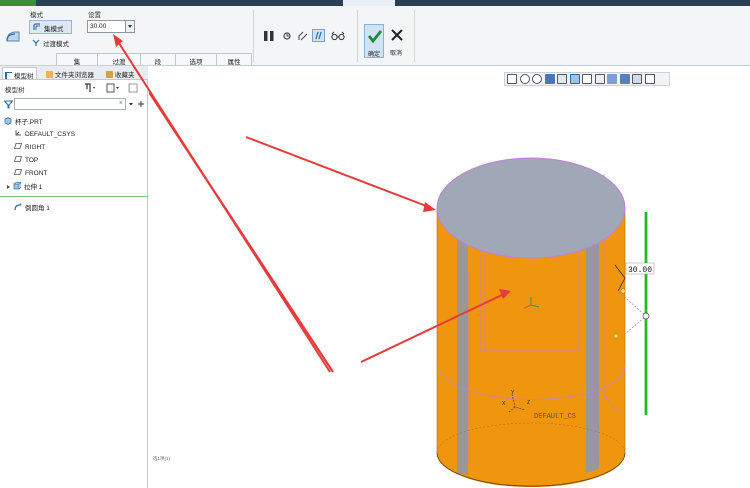 This screenshot has width=750, height=488. Describe the element at coordinates (98, 26) in the screenshot. I see `radius-value: 30.00` at that location.